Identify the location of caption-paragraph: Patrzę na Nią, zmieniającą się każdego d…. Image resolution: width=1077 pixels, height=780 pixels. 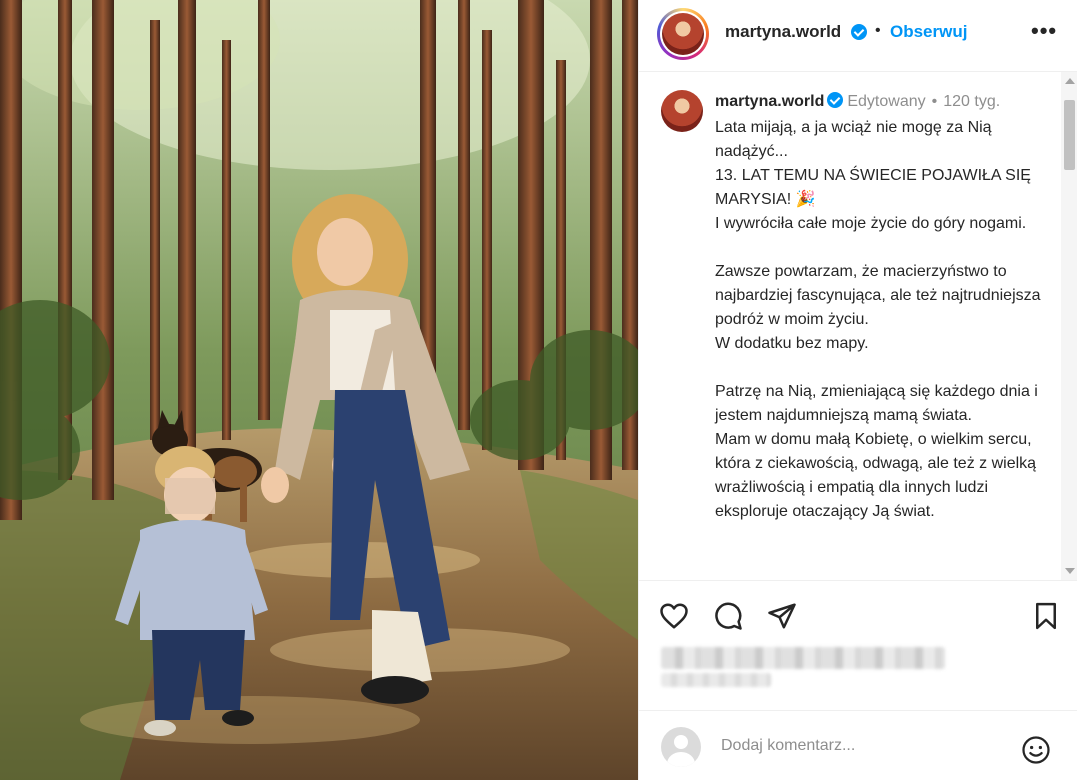
(879, 403).